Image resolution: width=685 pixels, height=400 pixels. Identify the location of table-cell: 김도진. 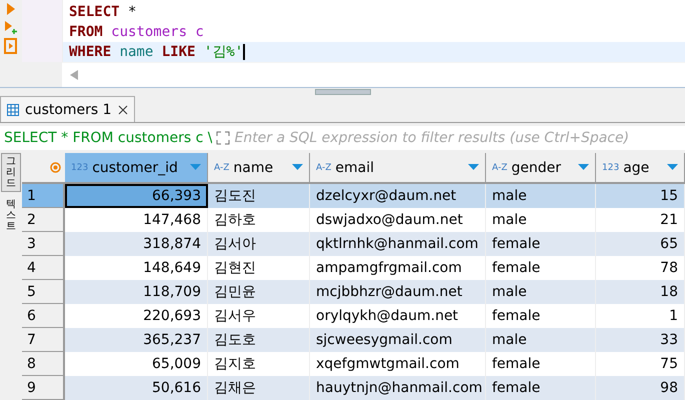
(259, 196).